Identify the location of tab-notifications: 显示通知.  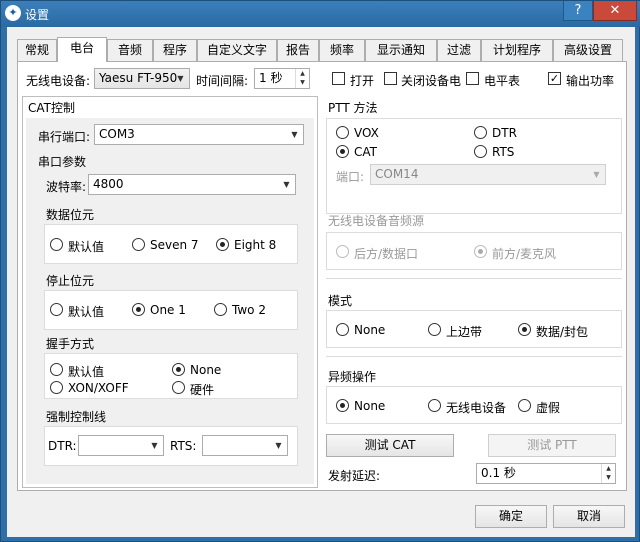
(401, 50).